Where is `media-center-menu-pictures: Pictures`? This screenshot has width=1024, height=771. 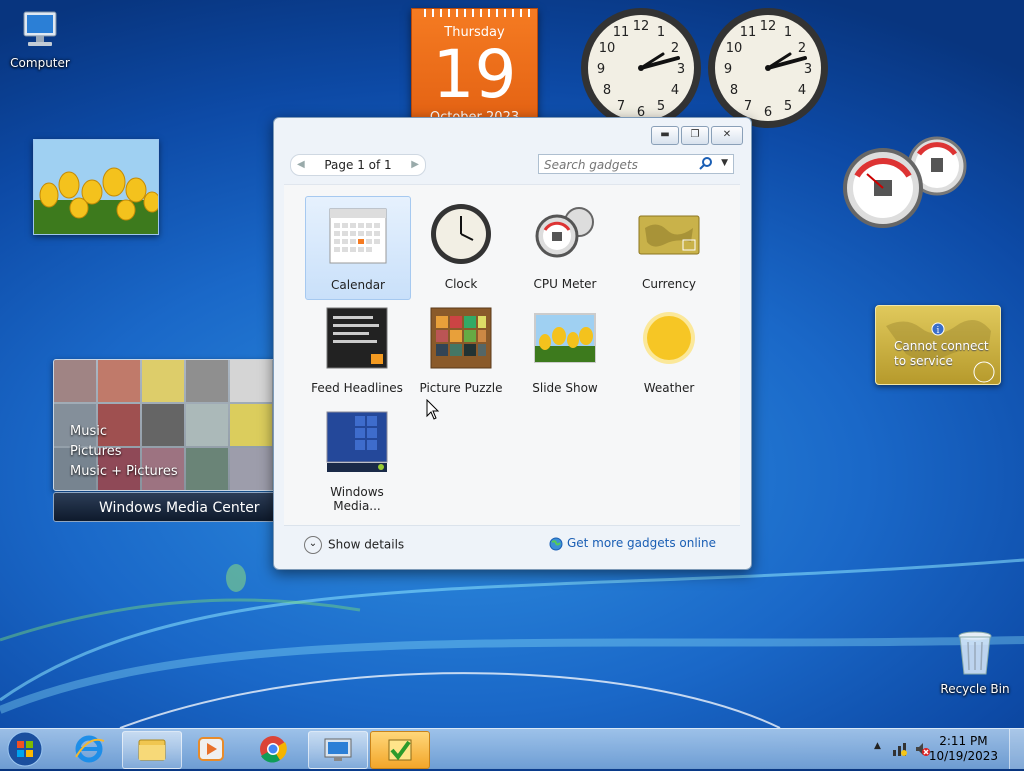
media-center-menu-pictures: Pictures is located at coordinates (124, 452).